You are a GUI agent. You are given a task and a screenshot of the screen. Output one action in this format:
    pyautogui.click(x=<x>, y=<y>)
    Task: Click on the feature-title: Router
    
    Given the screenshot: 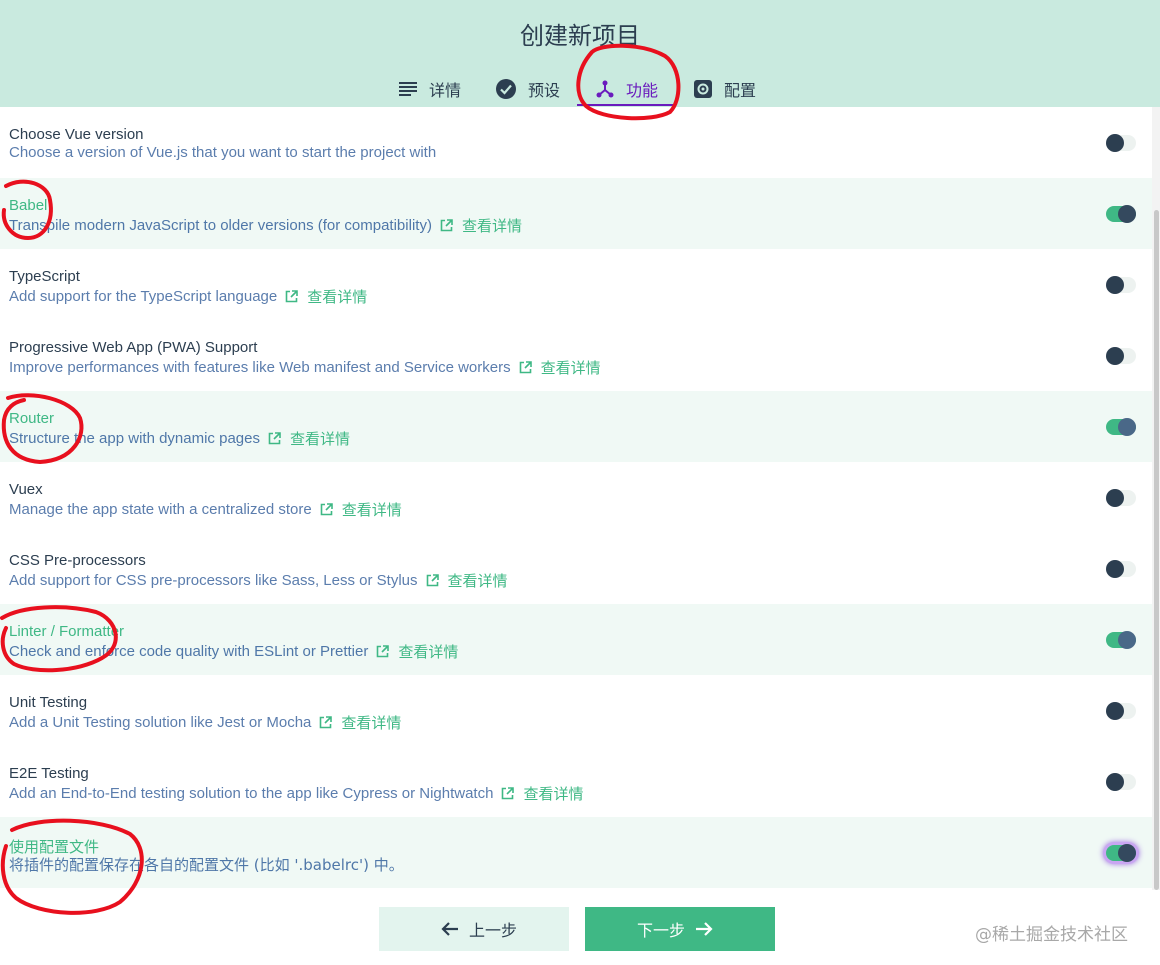 What is the action you would take?
    pyautogui.click(x=32, y=418)
    